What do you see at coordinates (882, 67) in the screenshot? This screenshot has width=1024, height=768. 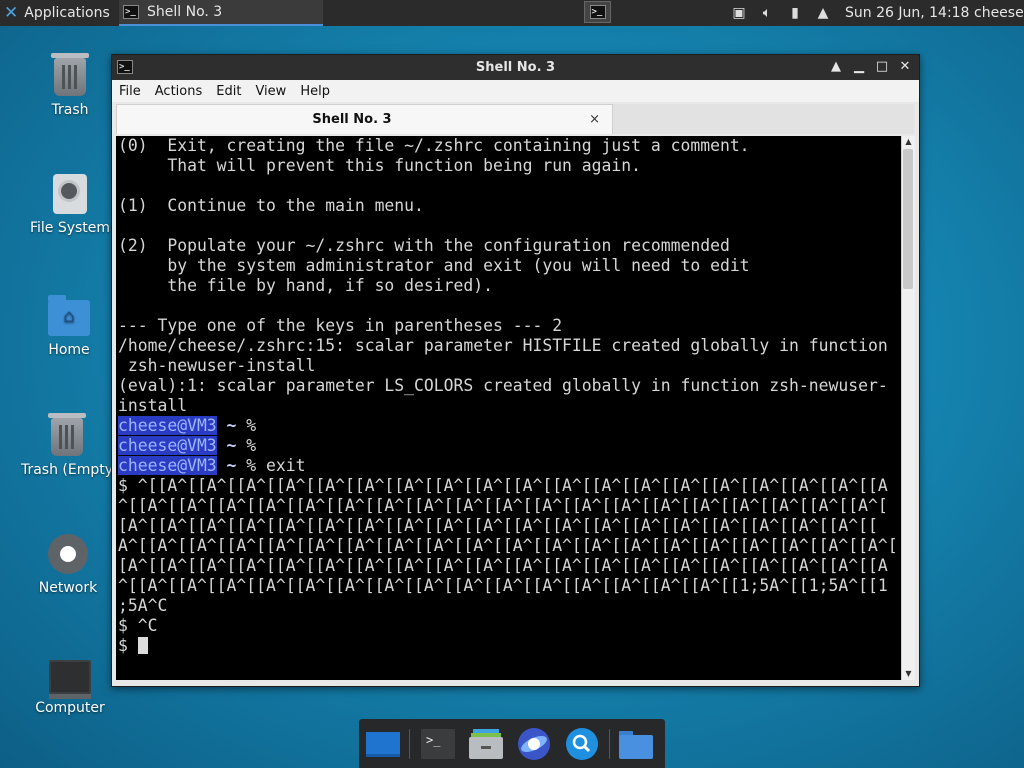 I see `maximize-icon: □` at bounding box center [882, 67].